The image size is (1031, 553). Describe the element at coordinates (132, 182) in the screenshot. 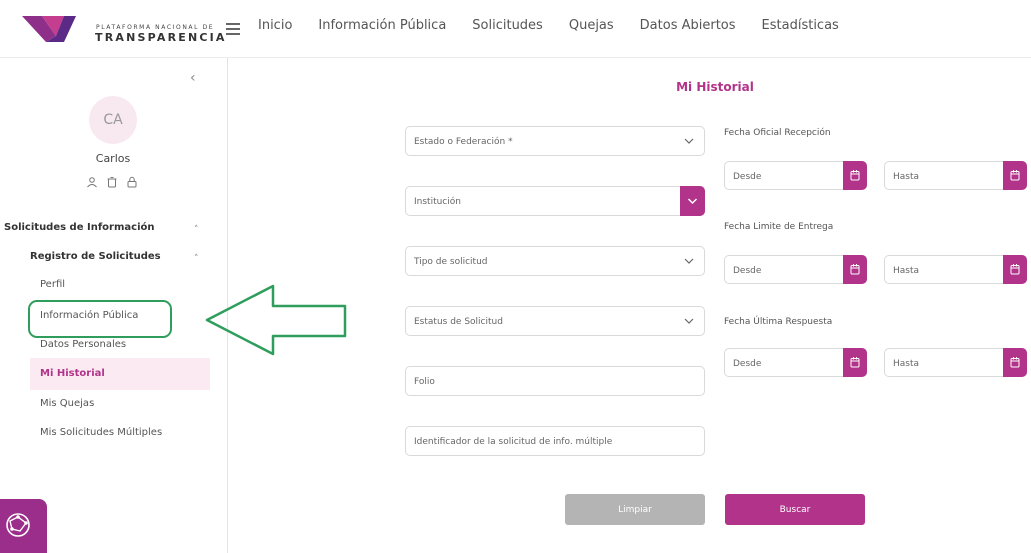

I see `lock-icon` at that location.